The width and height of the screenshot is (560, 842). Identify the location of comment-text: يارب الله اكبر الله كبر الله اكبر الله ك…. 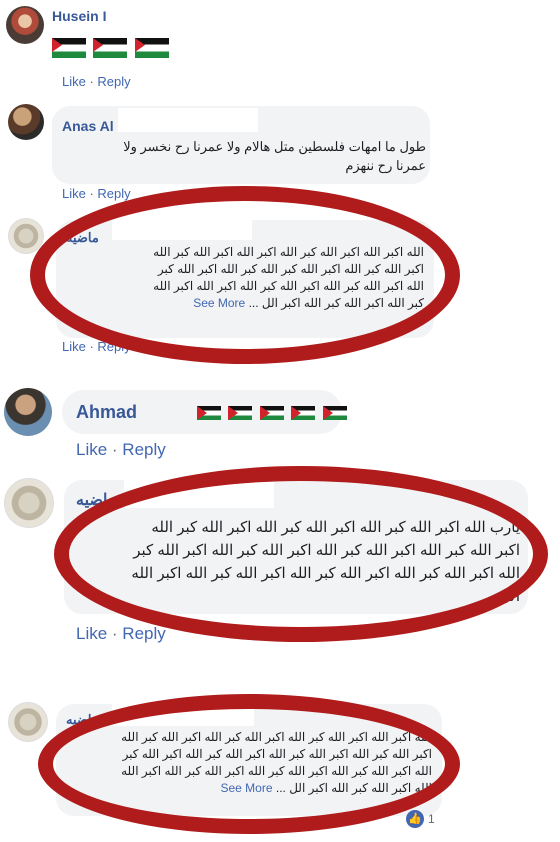
(325, 562).